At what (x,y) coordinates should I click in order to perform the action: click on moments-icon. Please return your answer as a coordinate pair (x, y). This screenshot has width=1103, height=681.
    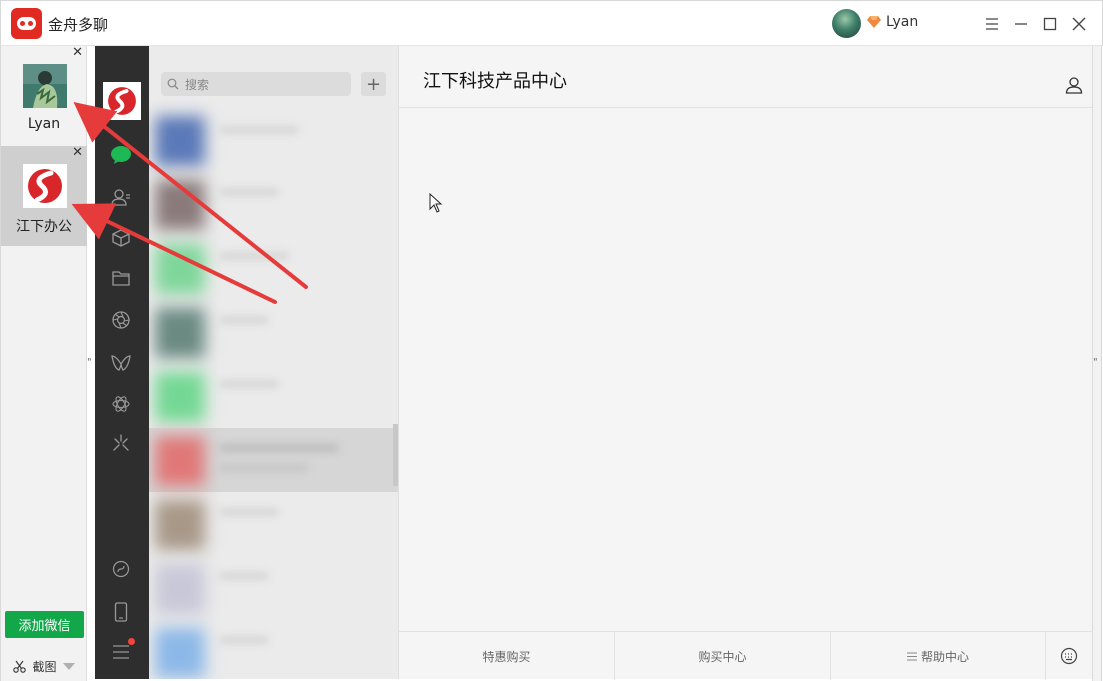
    Looking at the image, I should click on (121, 320).